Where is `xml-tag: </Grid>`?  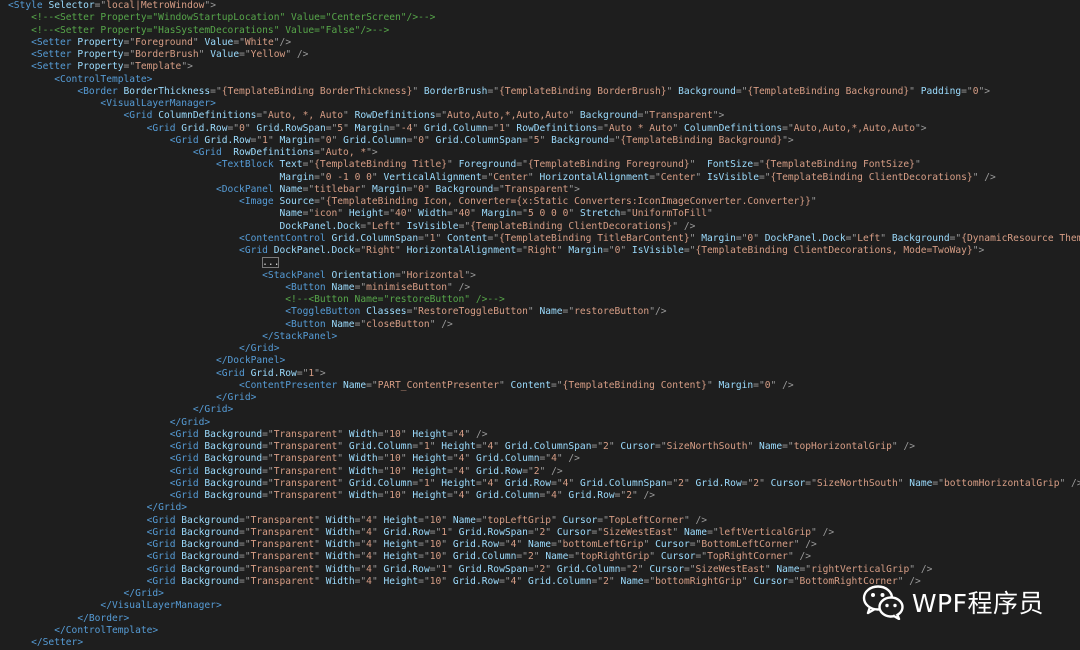 xml-tag: </Grid> is located at coordinates (190, 422).